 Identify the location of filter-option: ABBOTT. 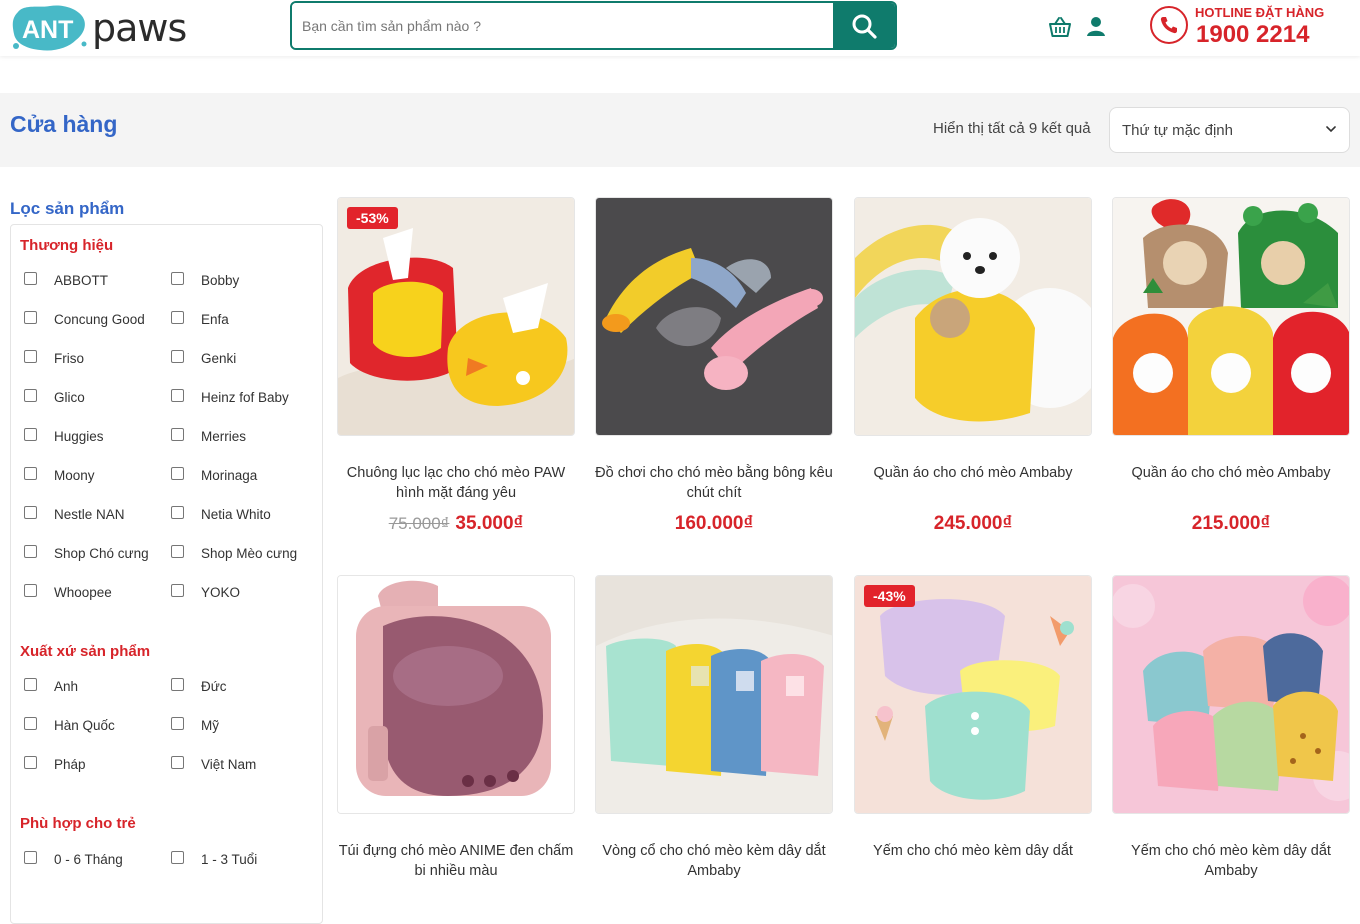
(66, 279).